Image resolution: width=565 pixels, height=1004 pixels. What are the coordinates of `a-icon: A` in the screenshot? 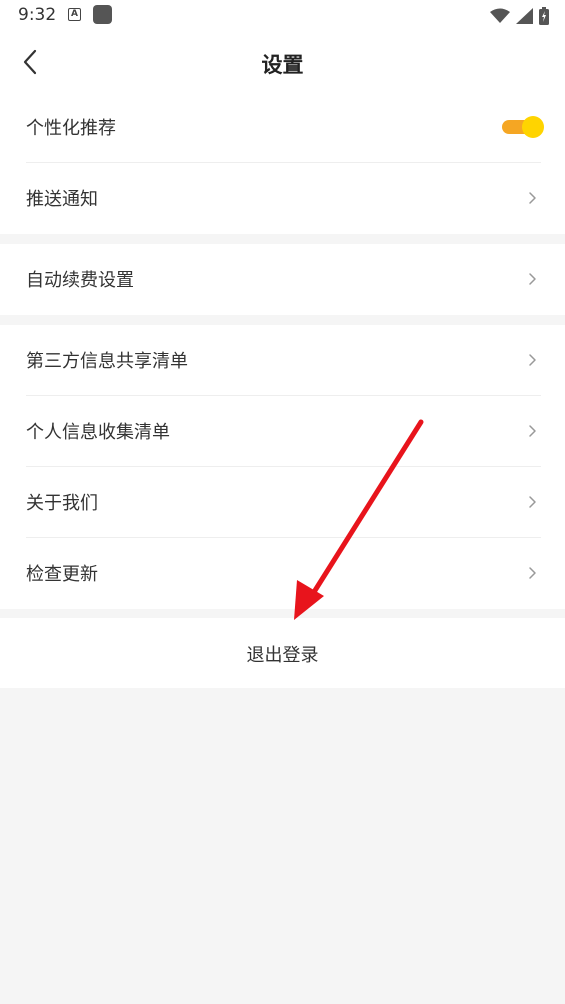 It's located at (74, 14).